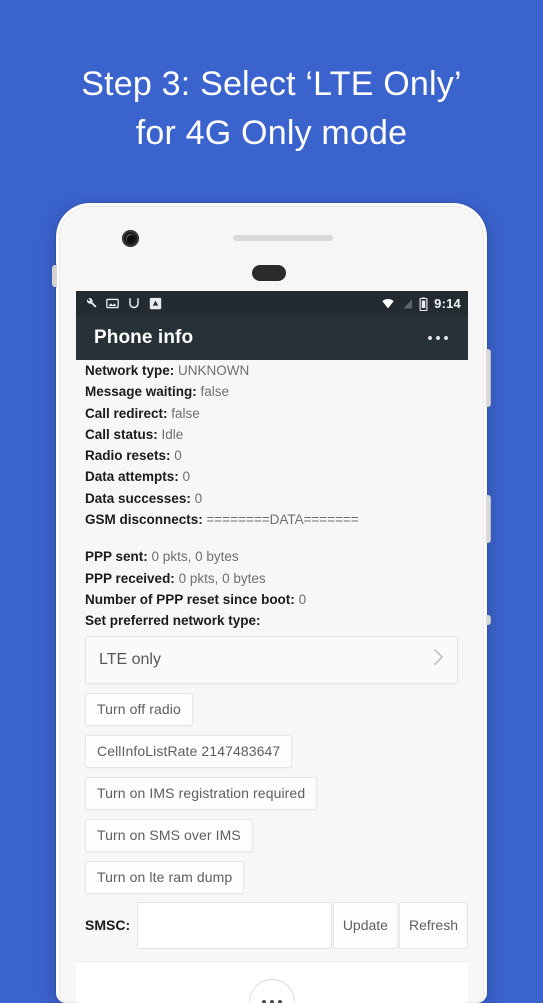 This screenshot has width=543, height=1003. Describe the element at coordinates (276, 498) in the screenshot. I see `info-row: Data successes: 0` at that location.